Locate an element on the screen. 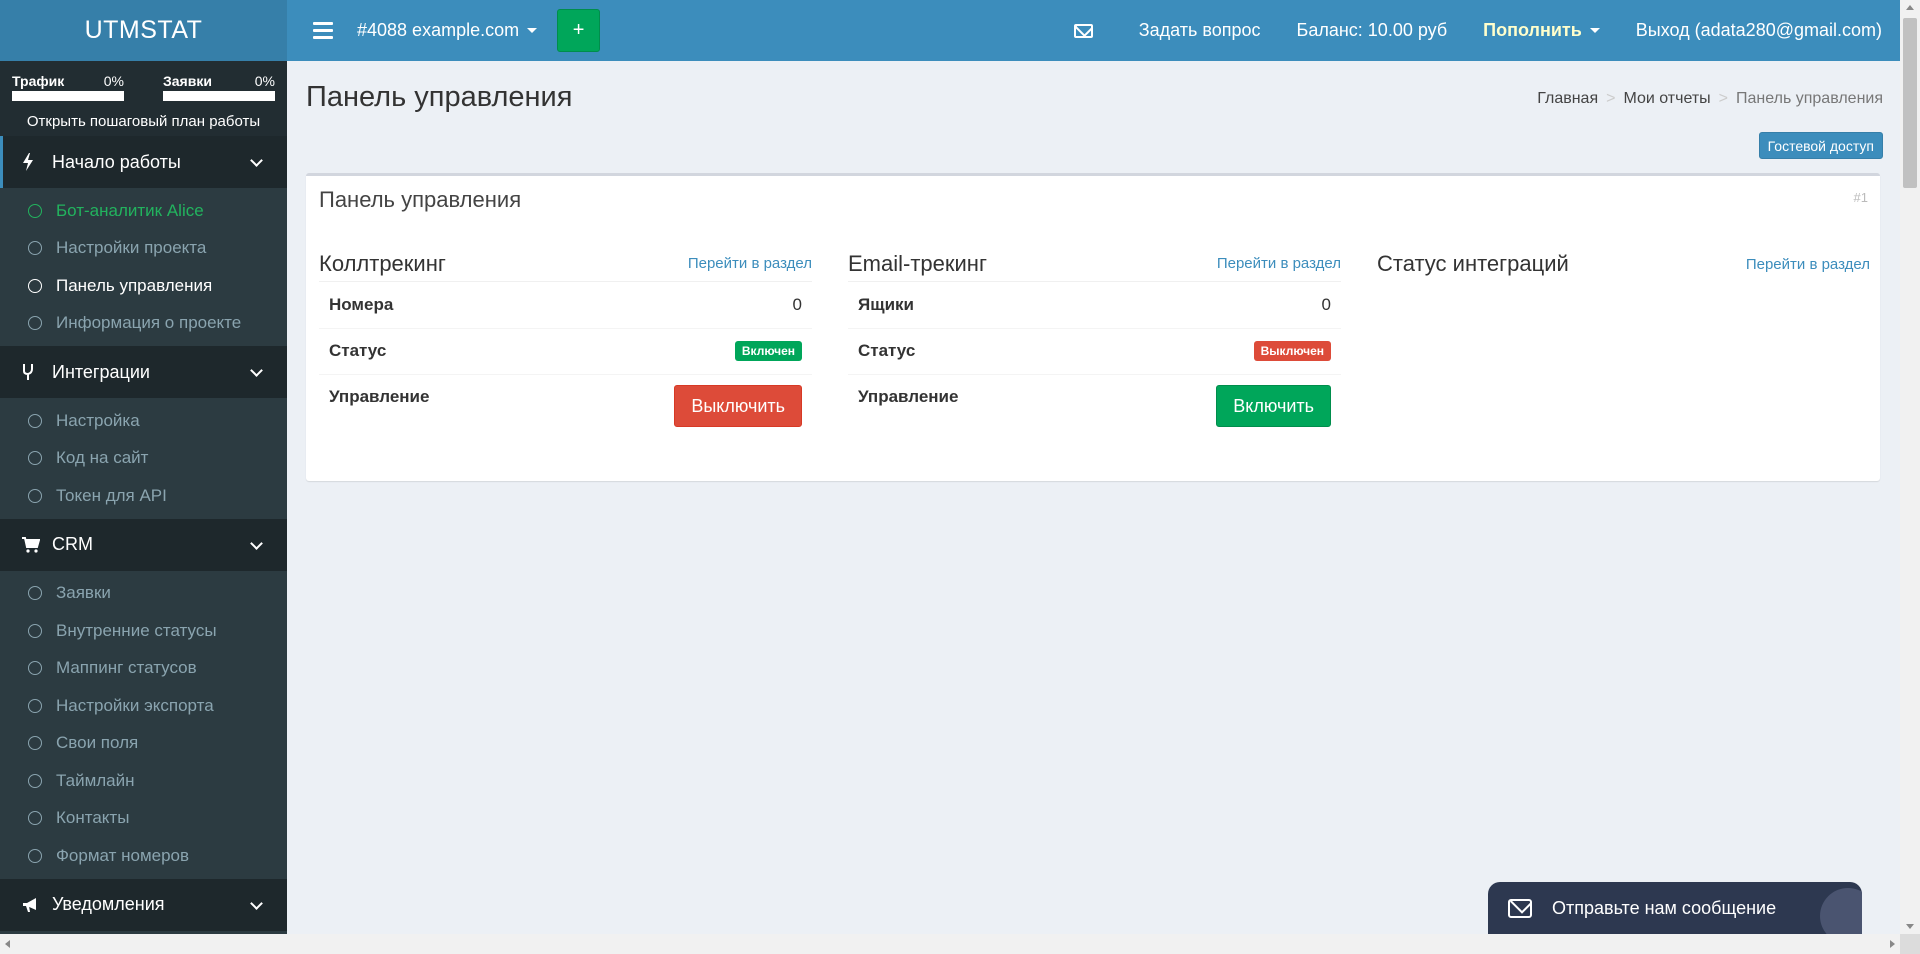  logout-label: Выход (adata280@gmail.com) is located at coordinates (1758, 30).